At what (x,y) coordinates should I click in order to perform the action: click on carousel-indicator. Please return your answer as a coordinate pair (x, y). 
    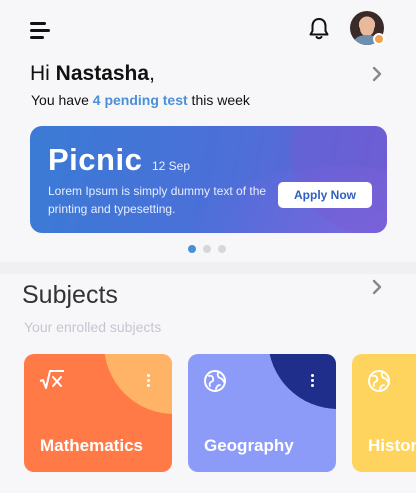
    Looking at the image, I should click on (207, 249).